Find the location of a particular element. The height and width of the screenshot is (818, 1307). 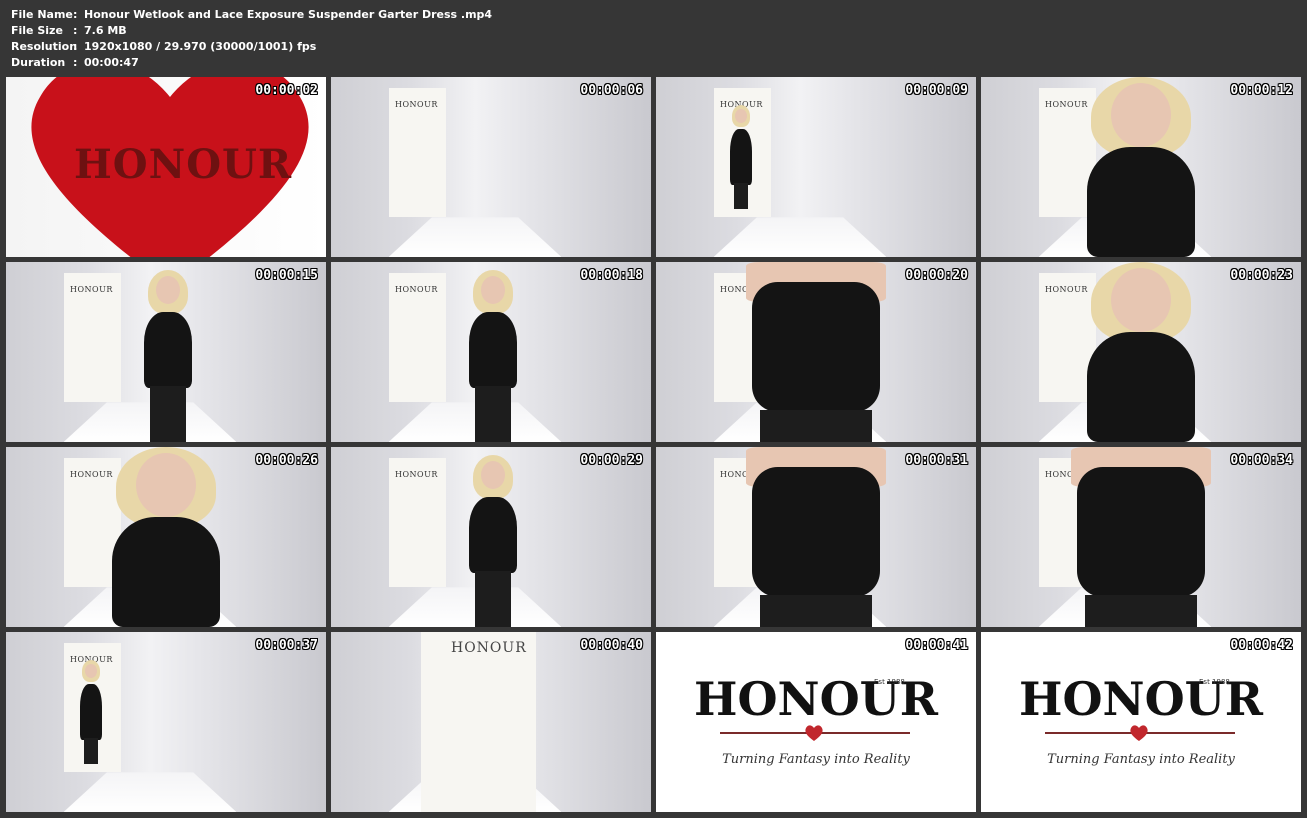

thumbnail-frame: HONOUR 00:00:02 is located at coordinates (166, 167).